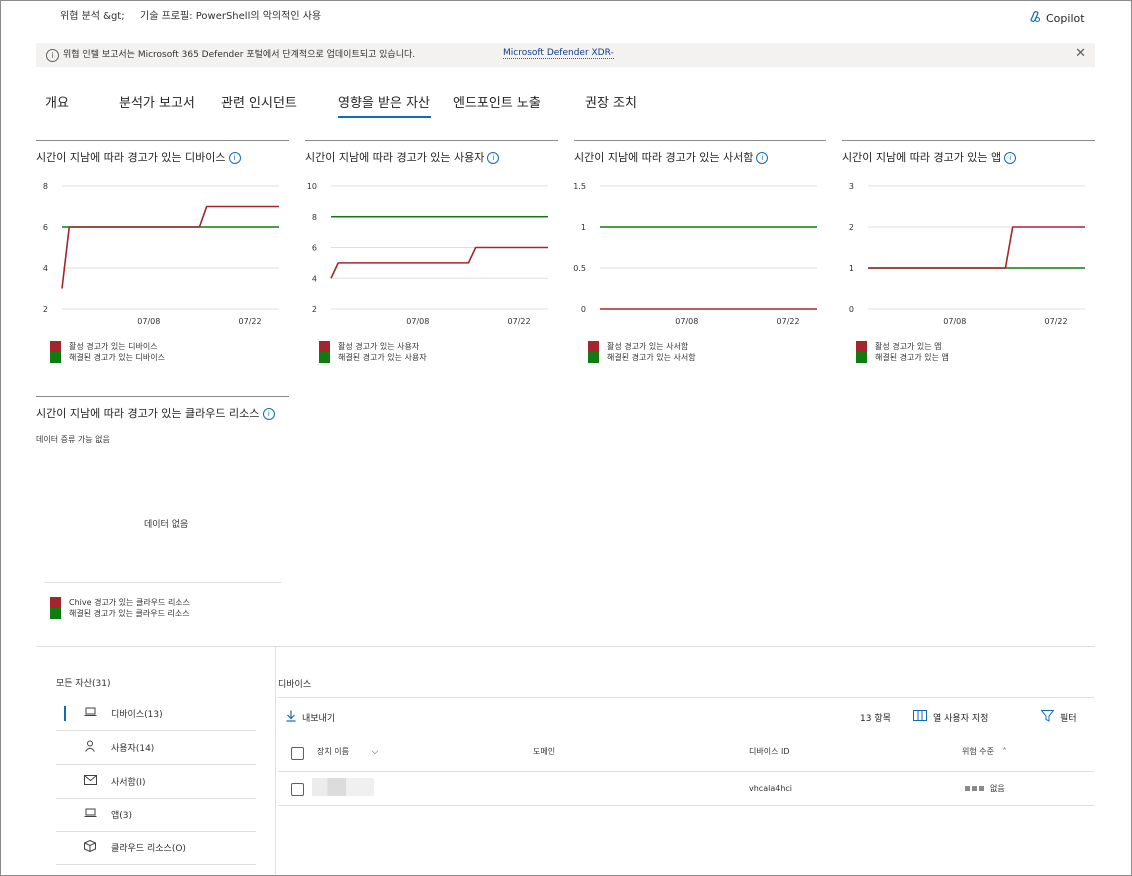  I want to click on close-icon: ✕, so click(1080, 53).